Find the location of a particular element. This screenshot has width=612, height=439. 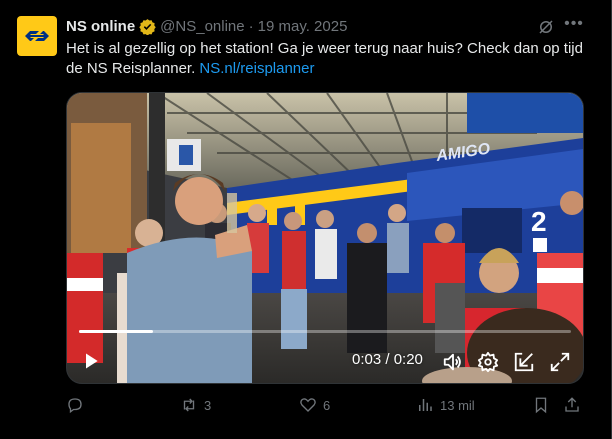

video-progress-bar is located at coordinates (325, 331).